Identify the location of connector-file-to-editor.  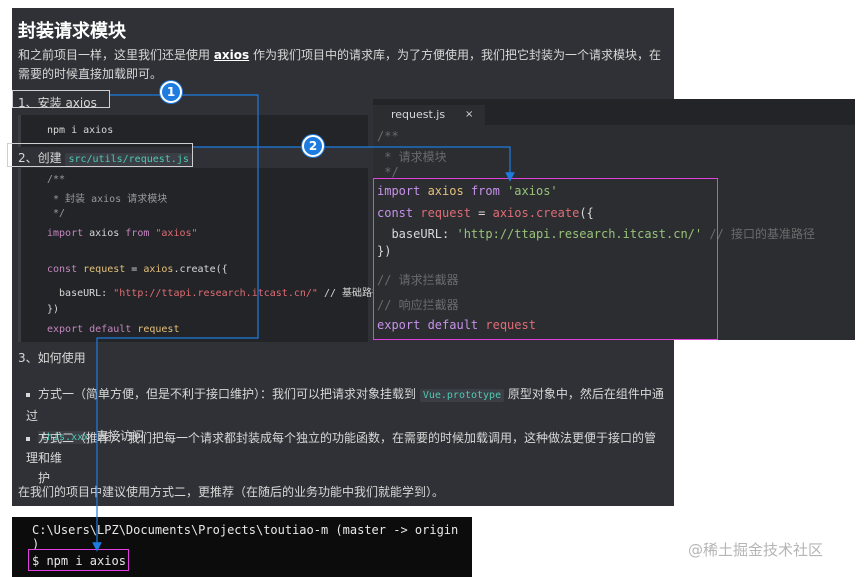
(354, 164).